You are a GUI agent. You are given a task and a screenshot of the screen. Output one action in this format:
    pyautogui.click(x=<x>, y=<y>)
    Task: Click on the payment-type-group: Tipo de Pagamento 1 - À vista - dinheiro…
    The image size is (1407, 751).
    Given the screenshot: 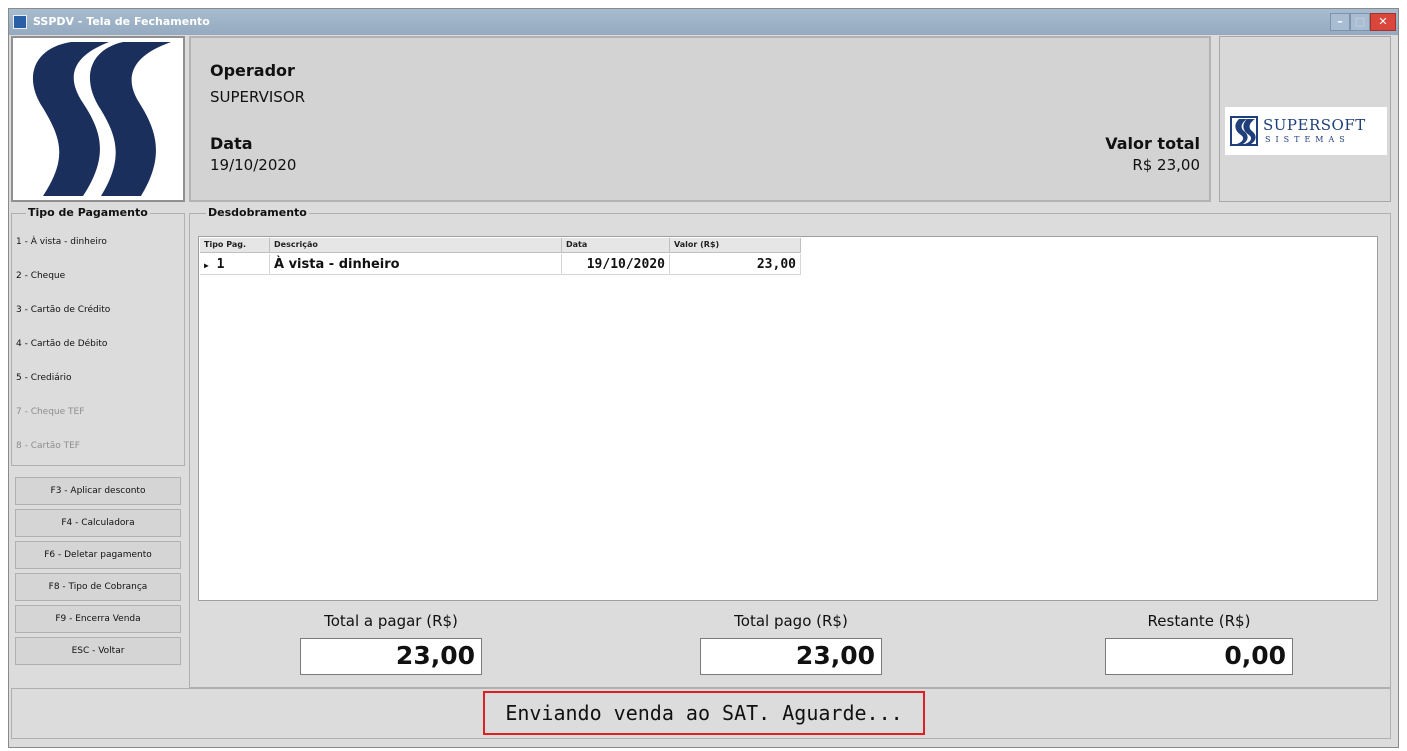 What is the action you would take?
    pyautogui.click(x=98, y=336)
    